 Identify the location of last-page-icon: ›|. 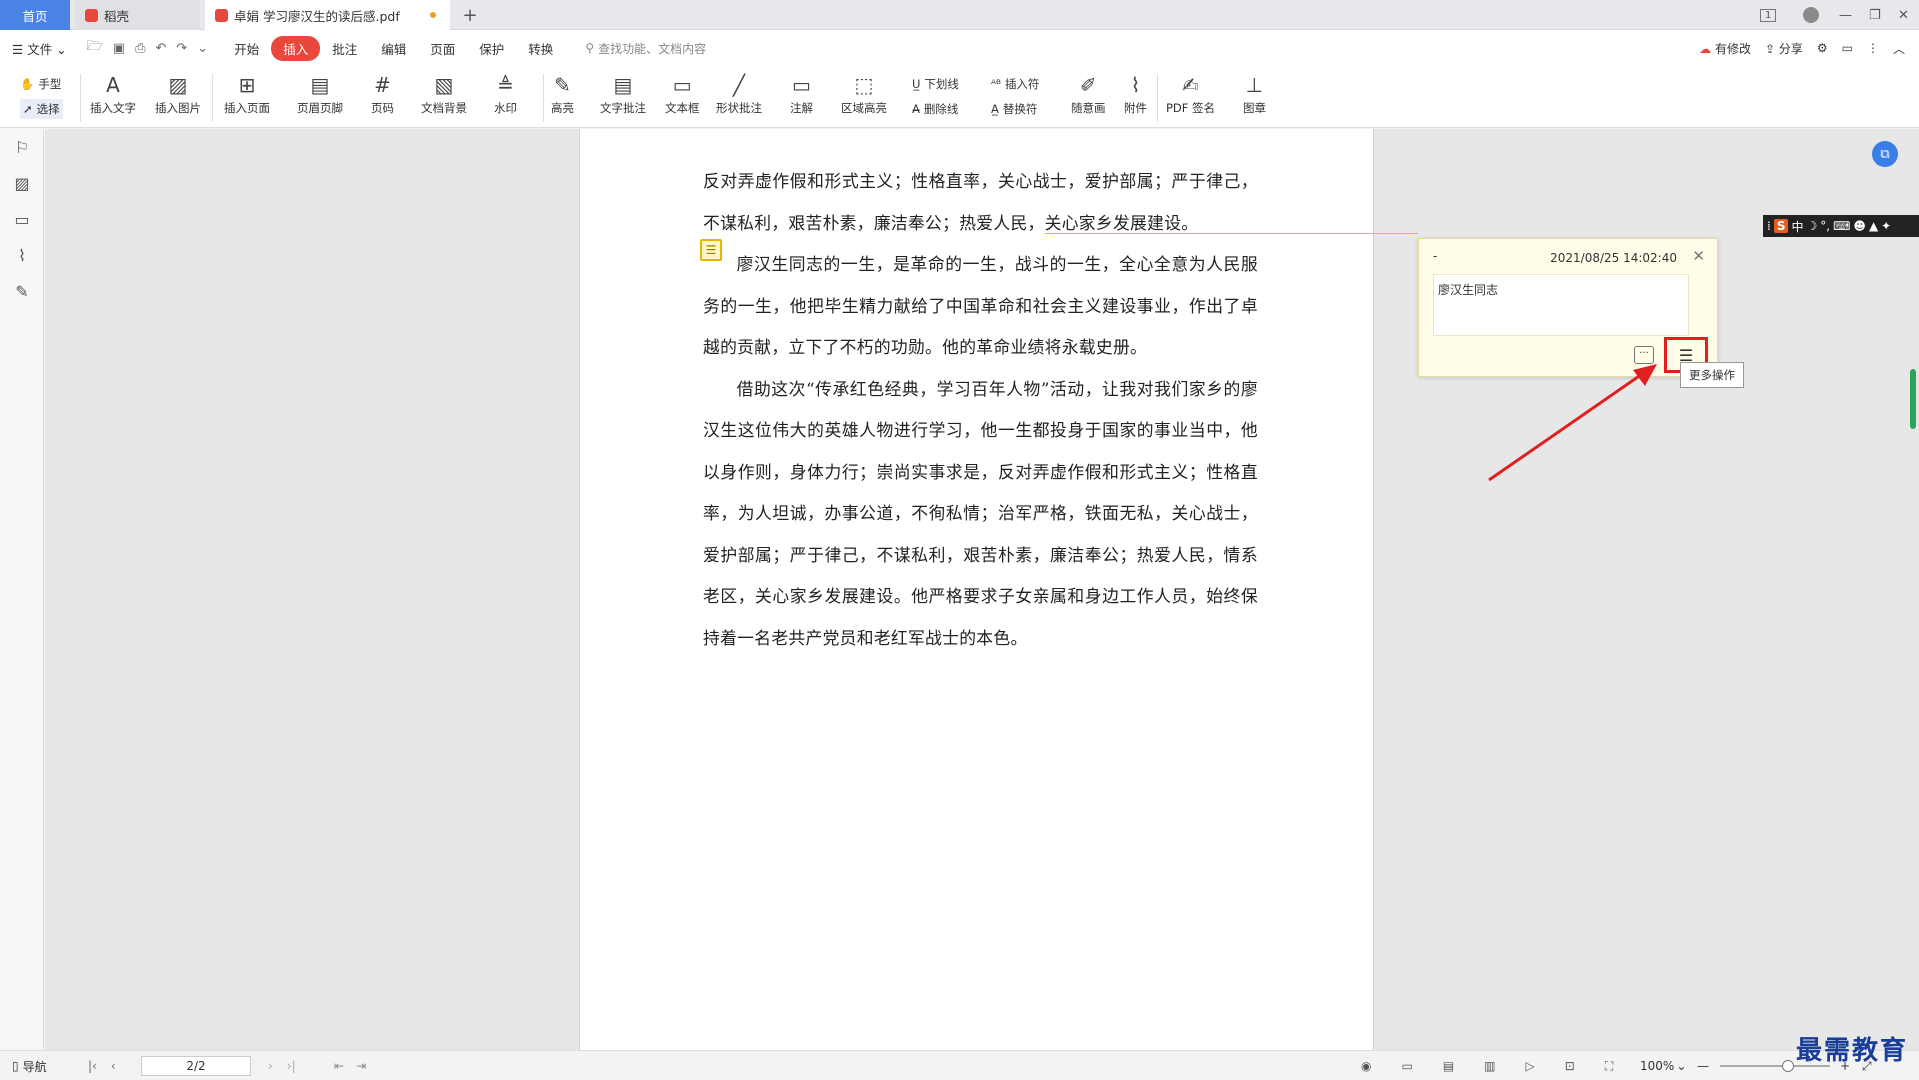
(291, 1066).